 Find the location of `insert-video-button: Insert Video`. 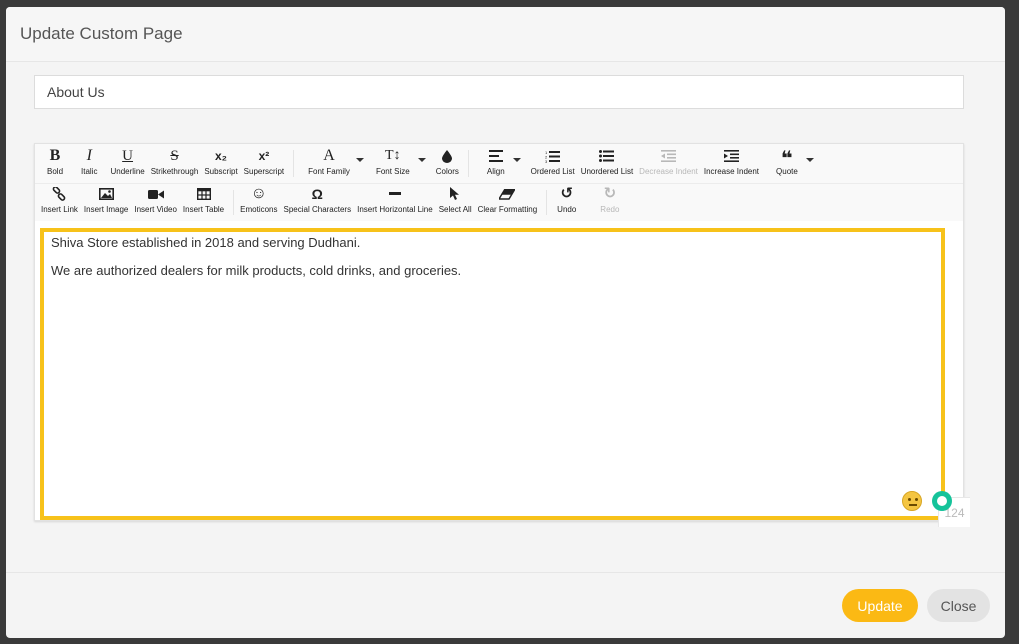

insert-video-button: Insert Video is located at coordinates (155, 202).